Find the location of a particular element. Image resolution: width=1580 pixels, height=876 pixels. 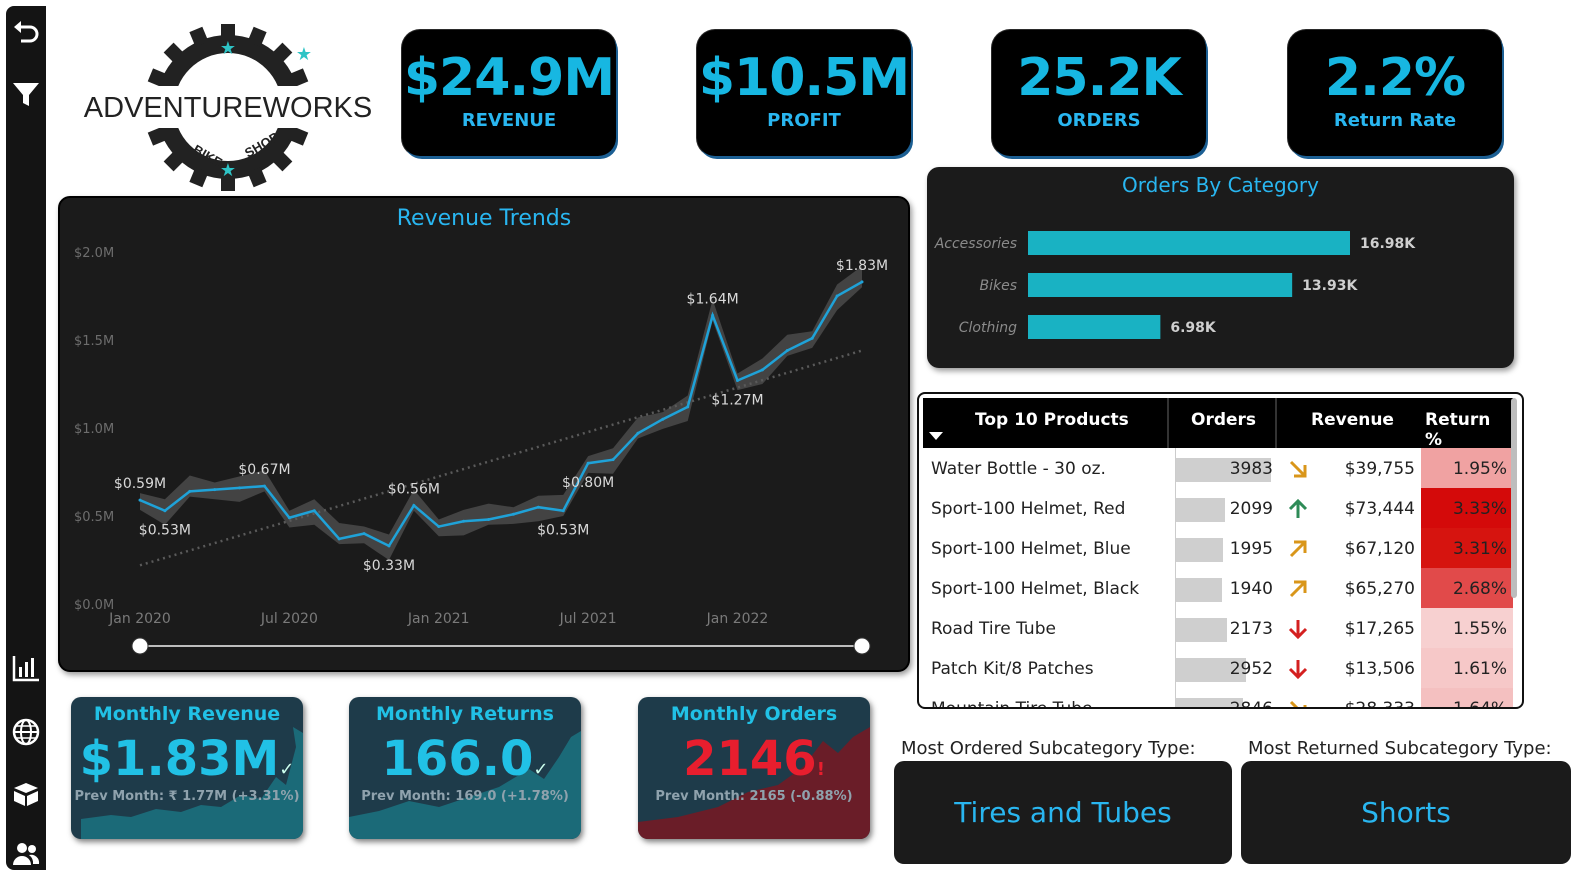

category-label: Bikes is located at coordinates (998, 286).